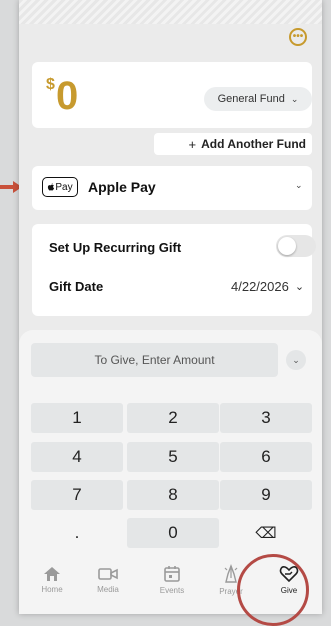 Image resolution: width=331 pixels, height=626 pixels. Describe the element at coordinates (108, 574) in the screenshot. I see `video-icon` at that location.